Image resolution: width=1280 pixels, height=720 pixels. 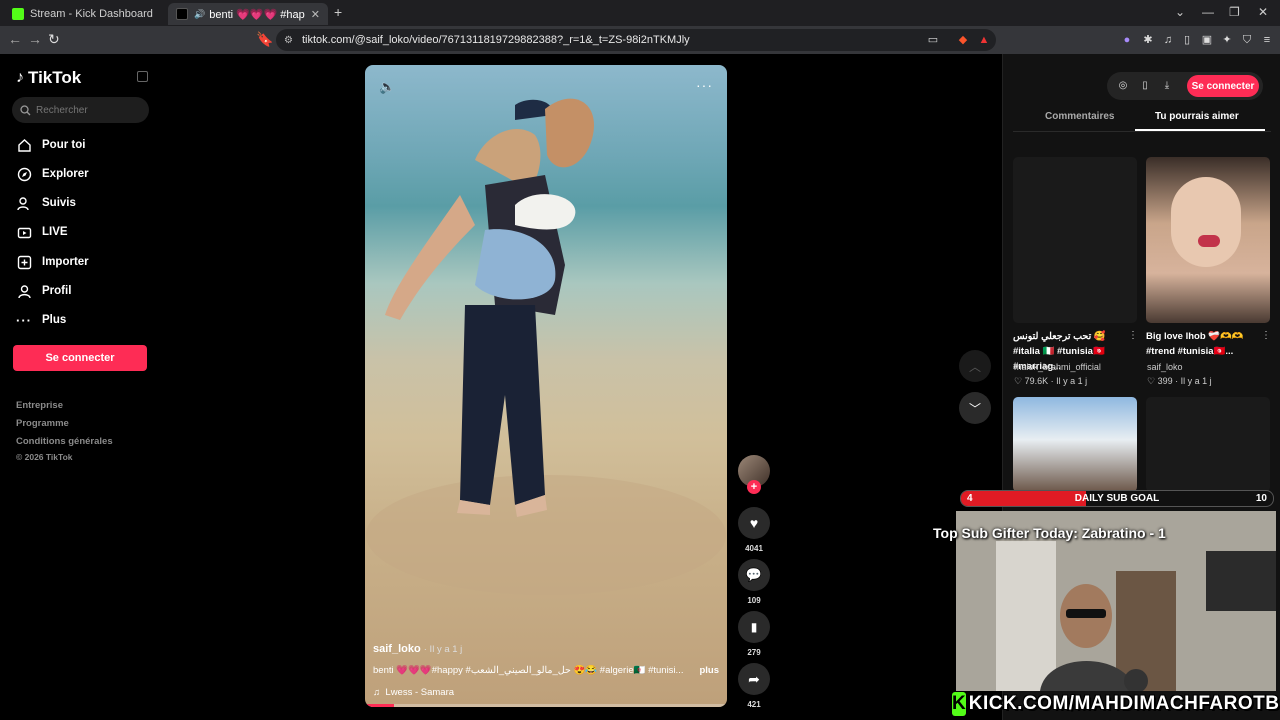 What do you see at coordinates (24, 174) in the screenshot?
I see `compass-icon` at bounding box center [24, 174].